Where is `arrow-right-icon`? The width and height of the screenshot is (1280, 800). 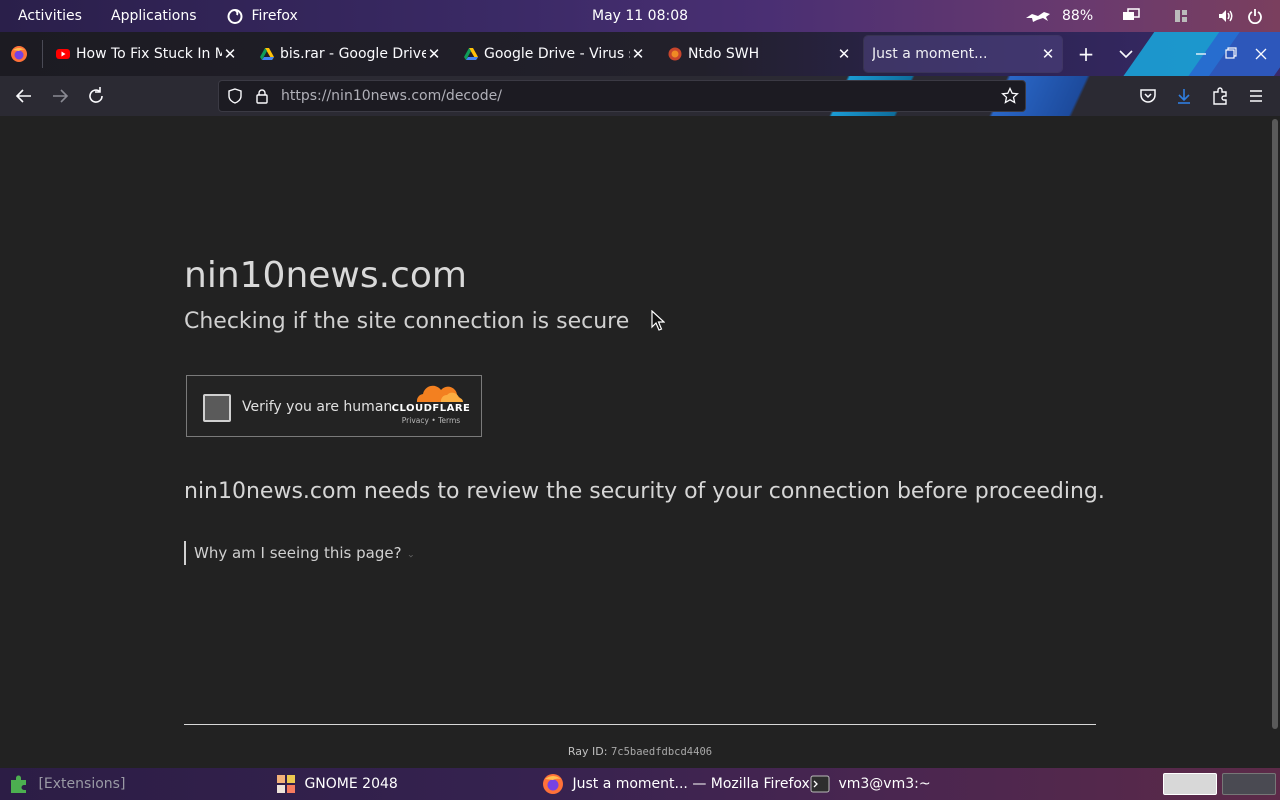 arrow-right-icon is located at coordinates (61, 96).